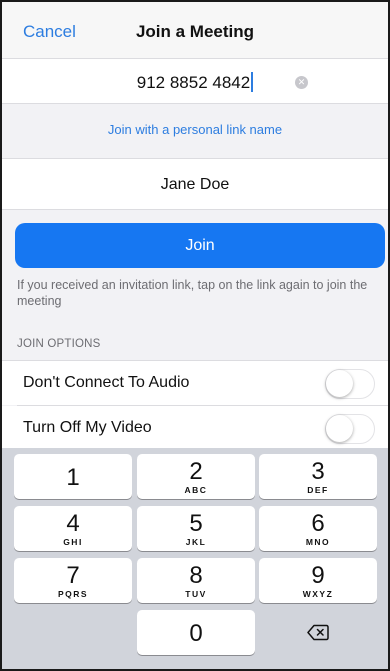 The image size is (390, 671). I want to click on key-9: 9 WXYZ, so click(318, 580).